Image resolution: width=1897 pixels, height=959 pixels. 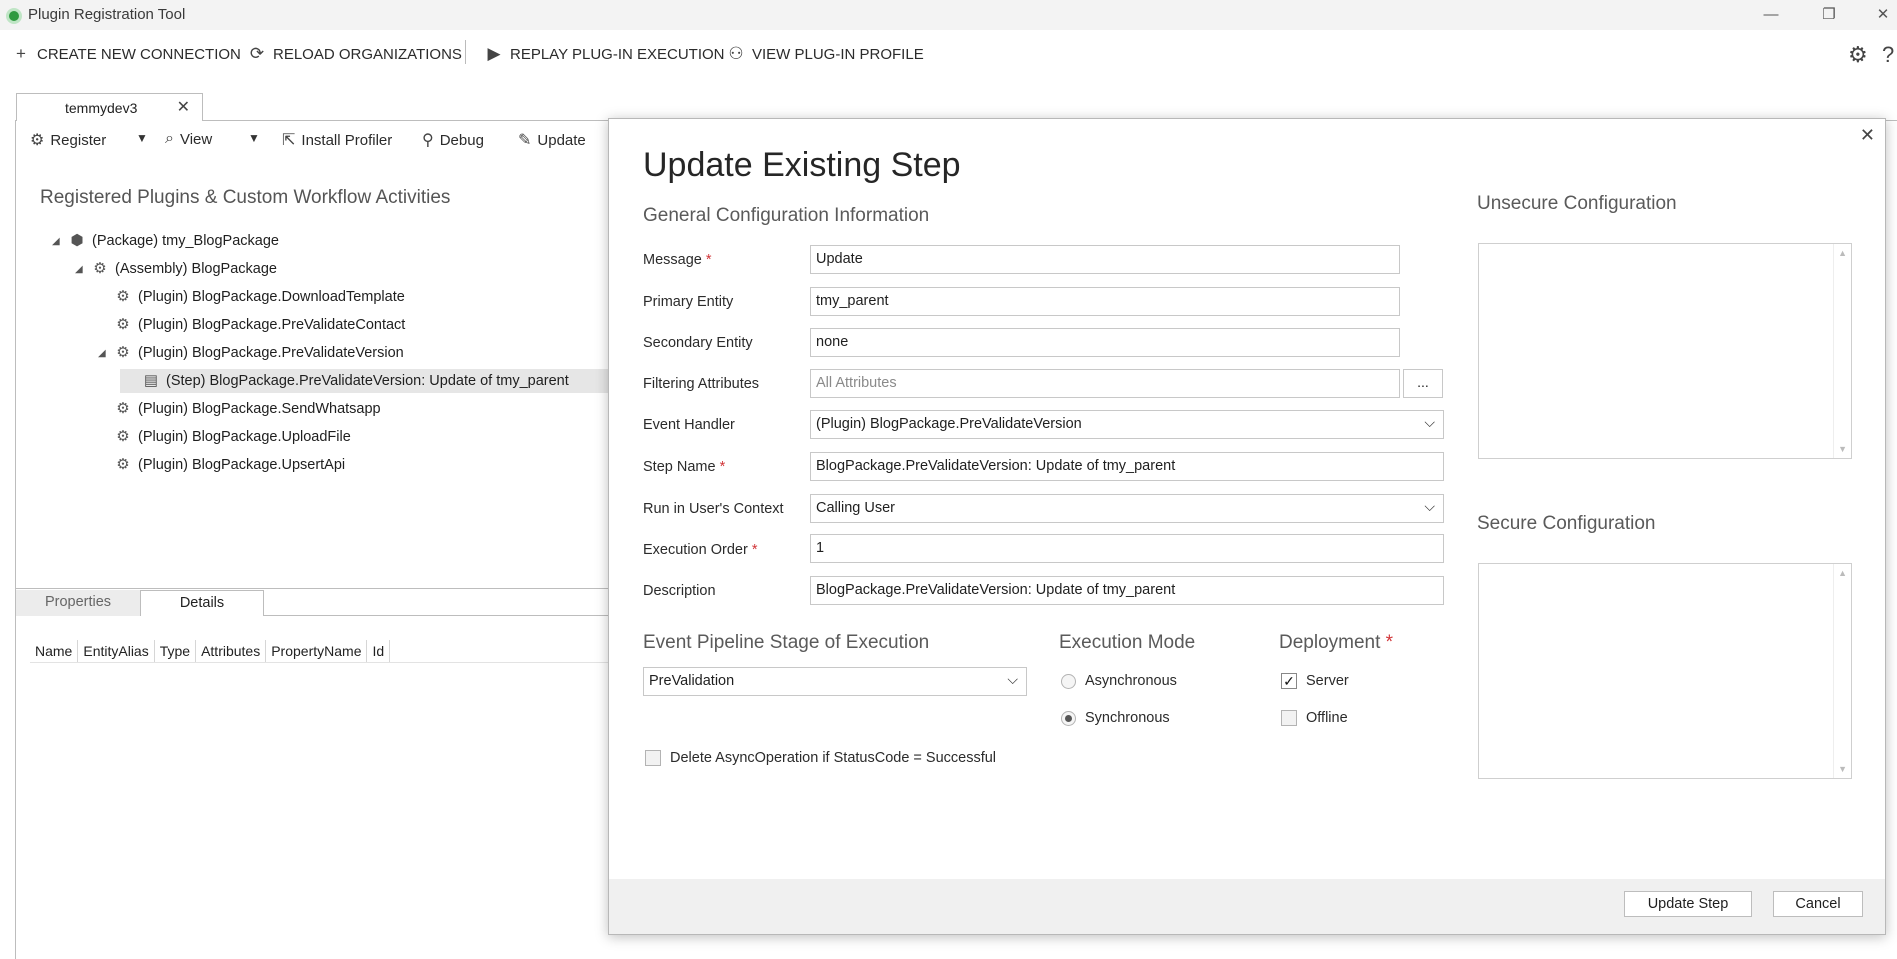 What do you see at coordinates (855, 508) in the screenshot?
I see `run-context-value: Calling User` at bounding box center [855, 508].